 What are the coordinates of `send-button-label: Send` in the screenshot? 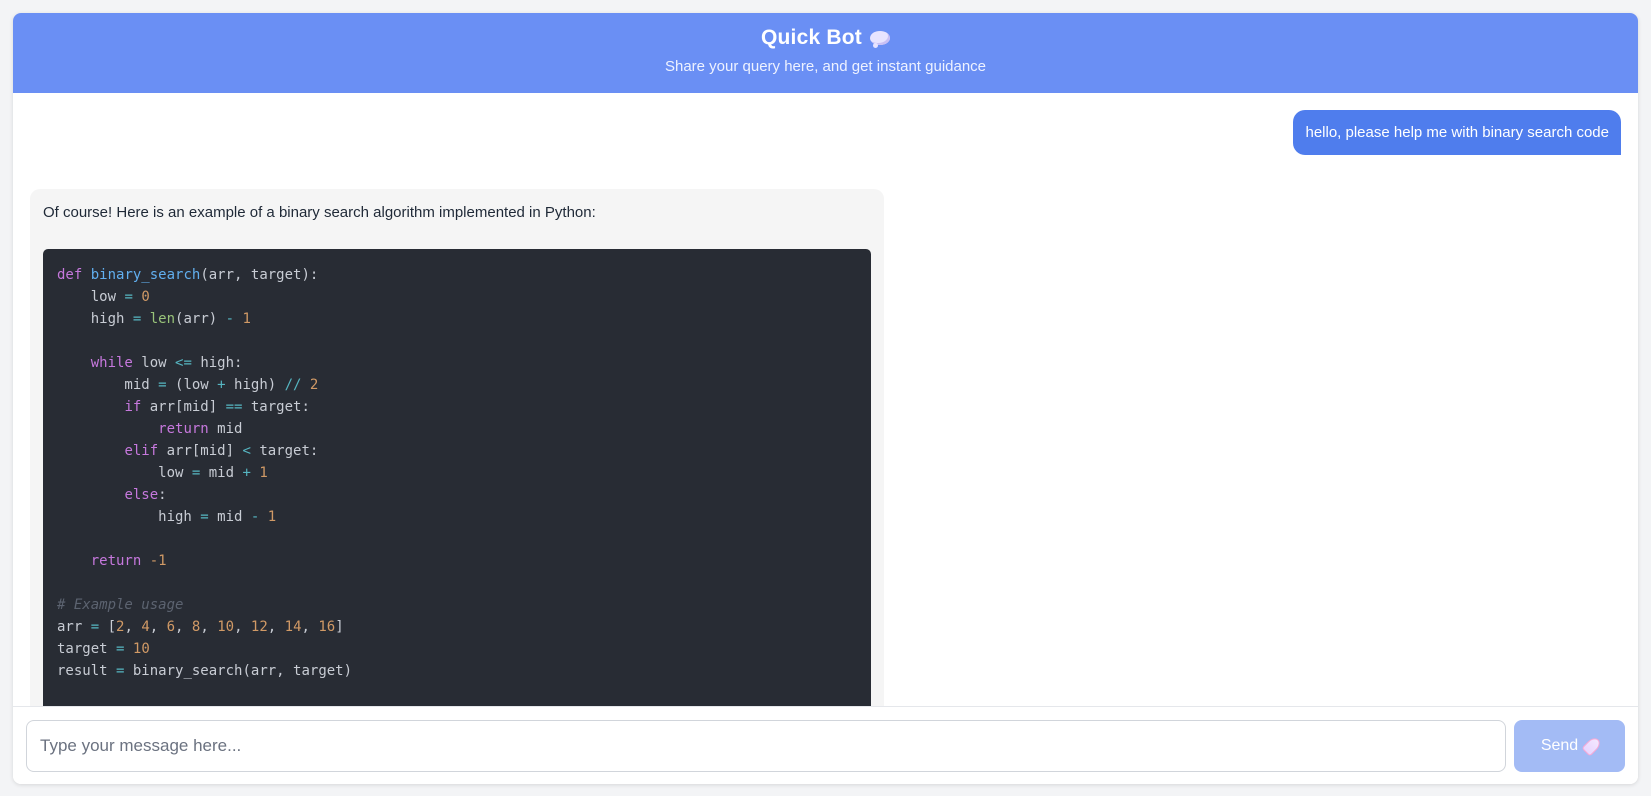 It's located at (1559, 745).